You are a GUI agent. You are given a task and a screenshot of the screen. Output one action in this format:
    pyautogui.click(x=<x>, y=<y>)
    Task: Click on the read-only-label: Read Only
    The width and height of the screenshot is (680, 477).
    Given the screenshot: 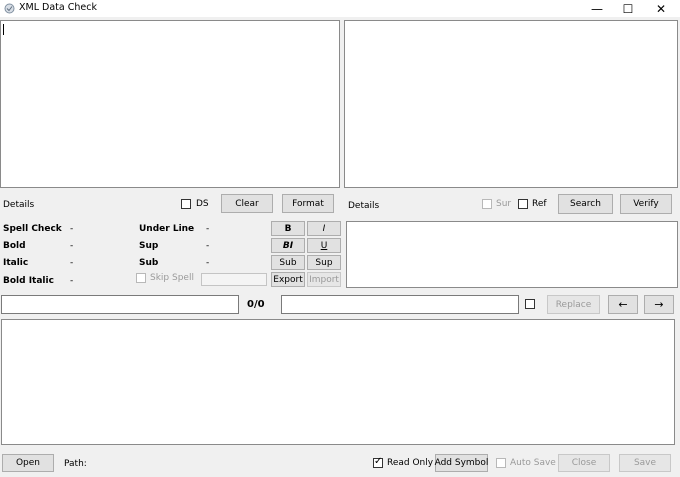 What is the action you would take?
    pyautogui.click(x=410, y=463)
    